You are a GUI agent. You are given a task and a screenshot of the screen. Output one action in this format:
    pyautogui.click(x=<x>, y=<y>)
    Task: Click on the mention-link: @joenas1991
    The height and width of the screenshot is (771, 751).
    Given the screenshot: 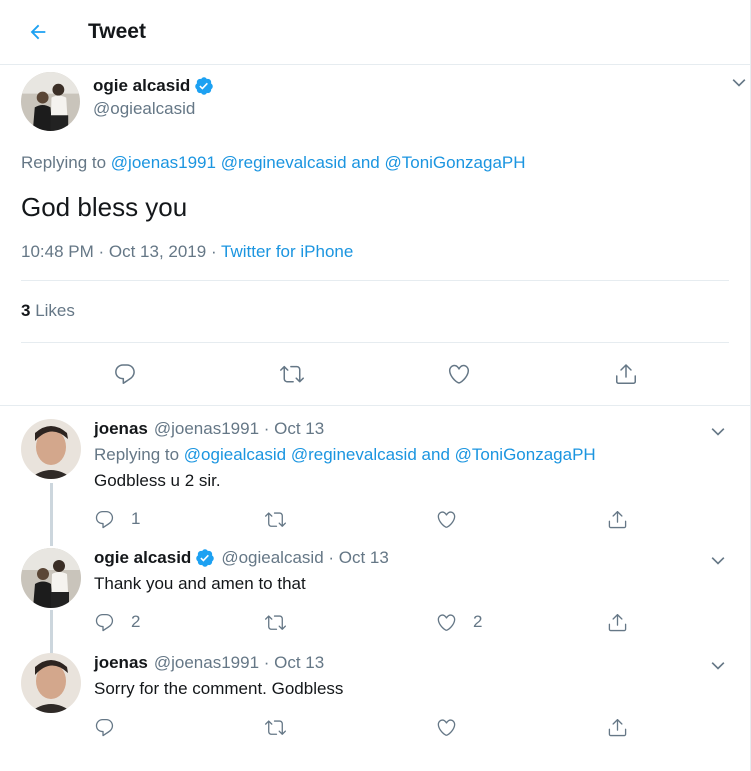 What is the action you would take?
    pyautogui.click(x=163, y=162)
    